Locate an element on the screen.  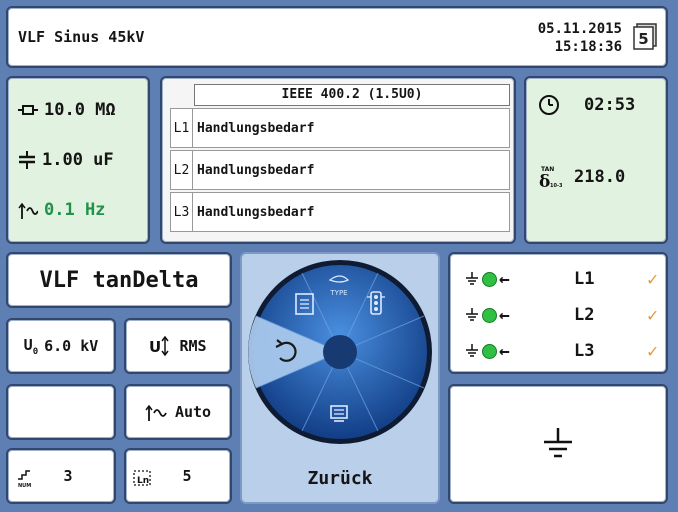
back-button: Zurück is located at coordinates (340, 478).